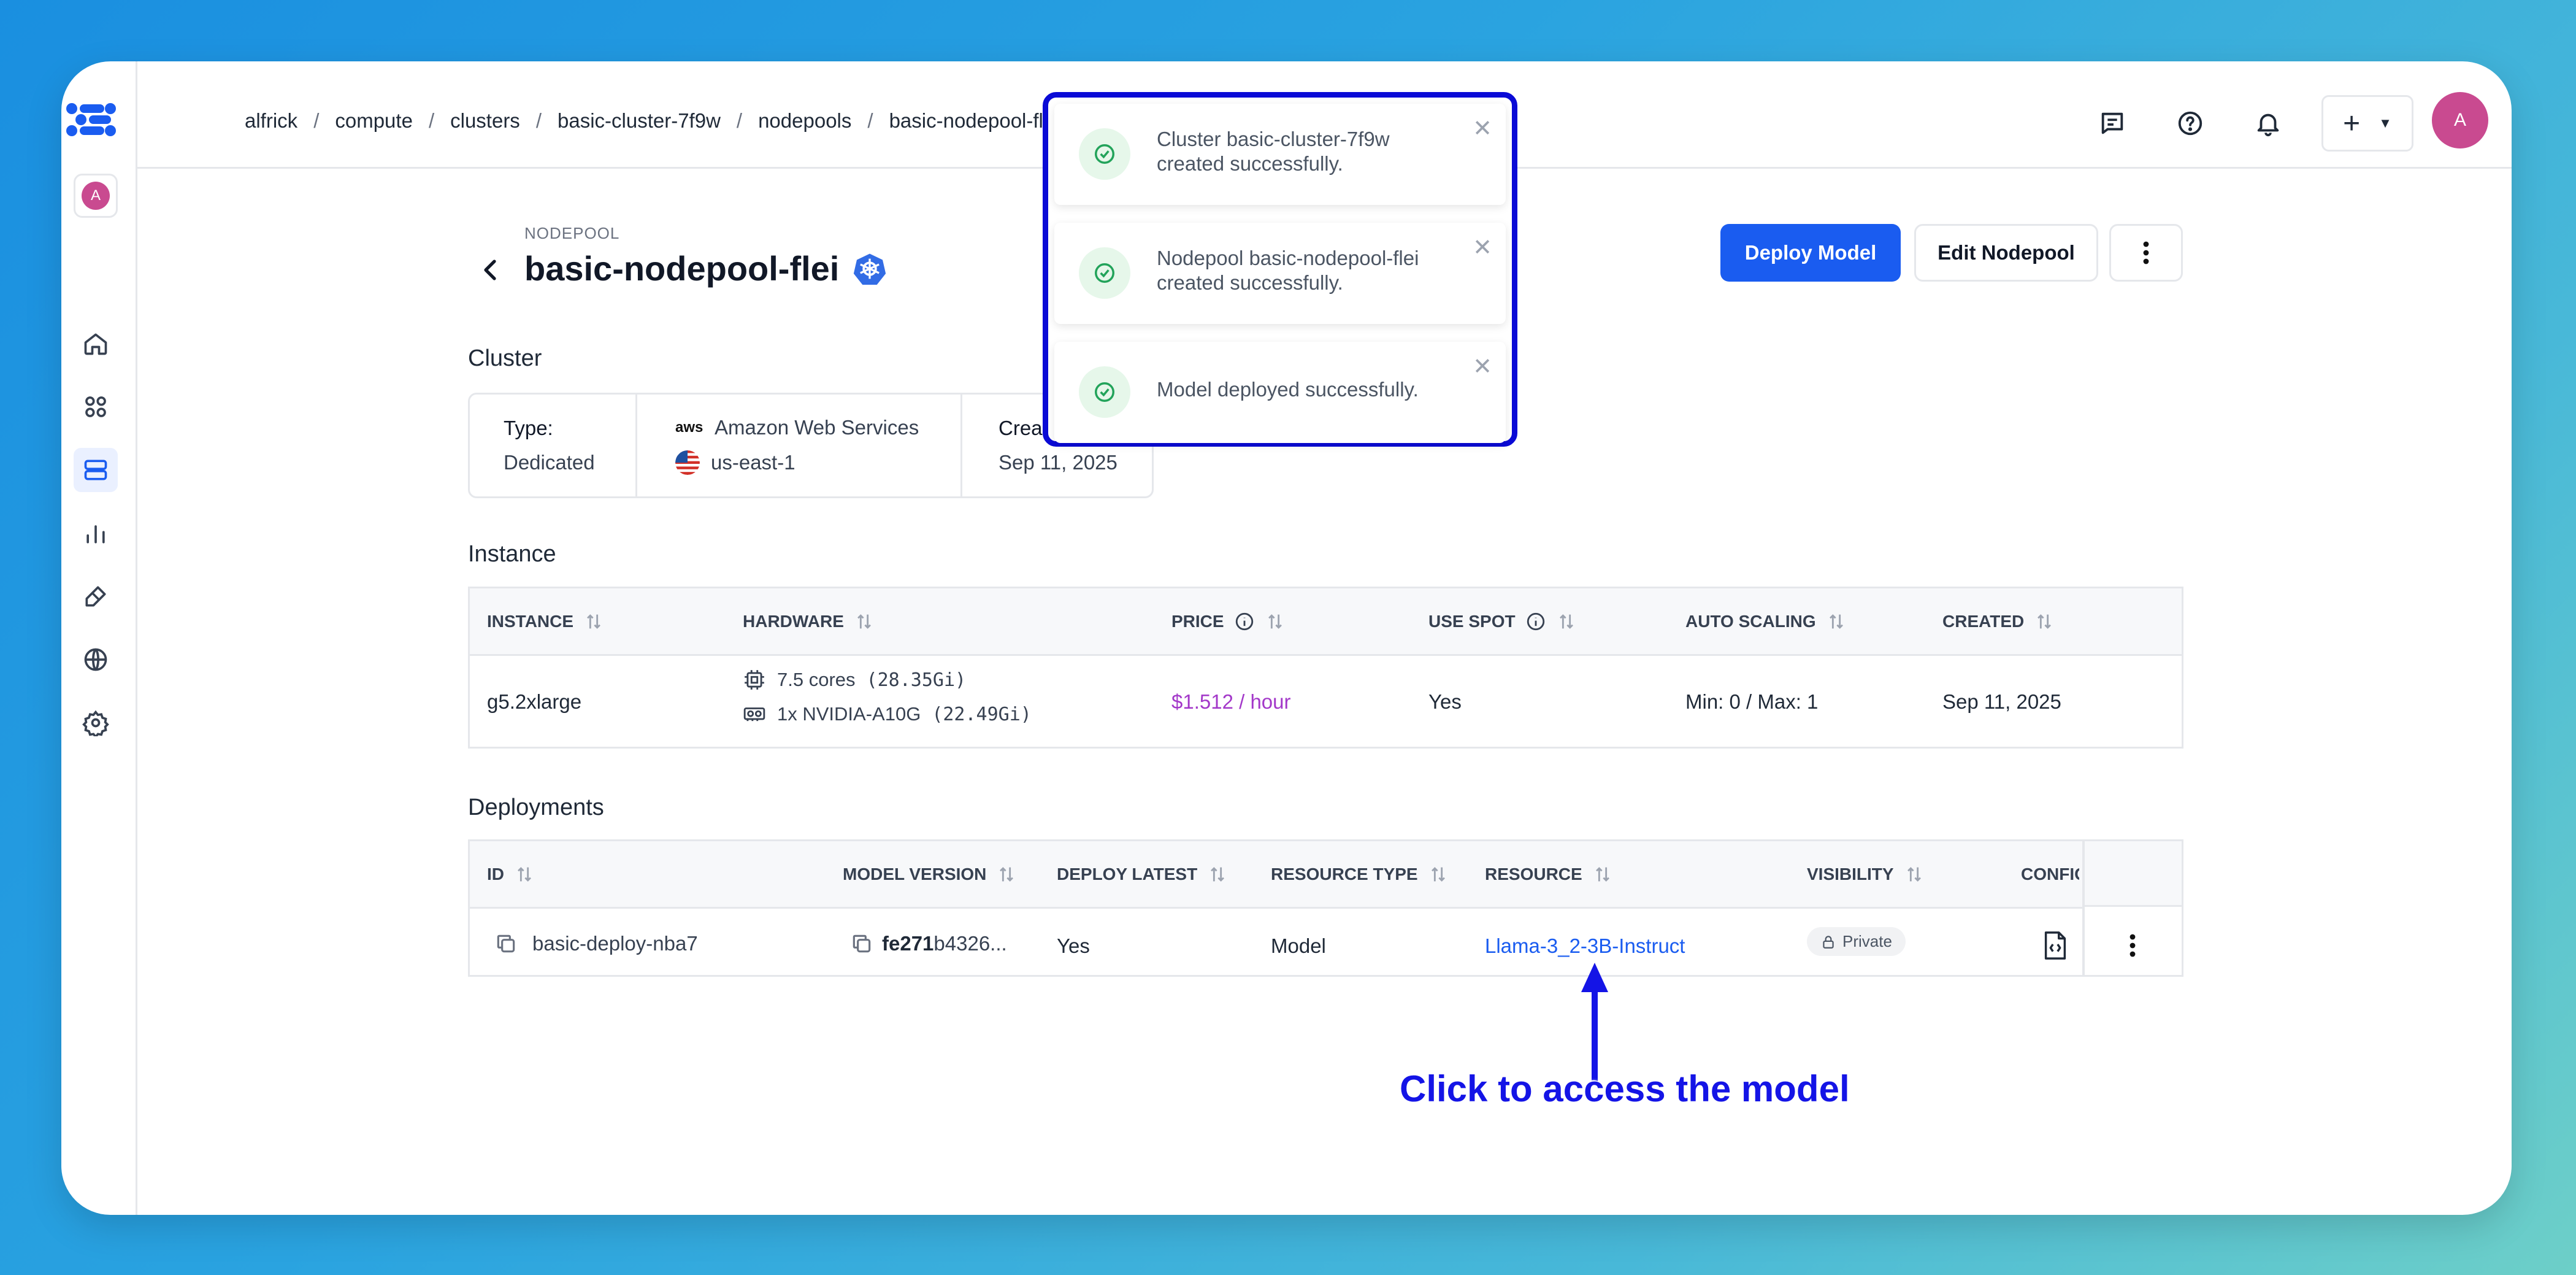 The width and height of the screenshot is (2576, 1275). I want to click on nav-apps-icon, so click(96, 407).